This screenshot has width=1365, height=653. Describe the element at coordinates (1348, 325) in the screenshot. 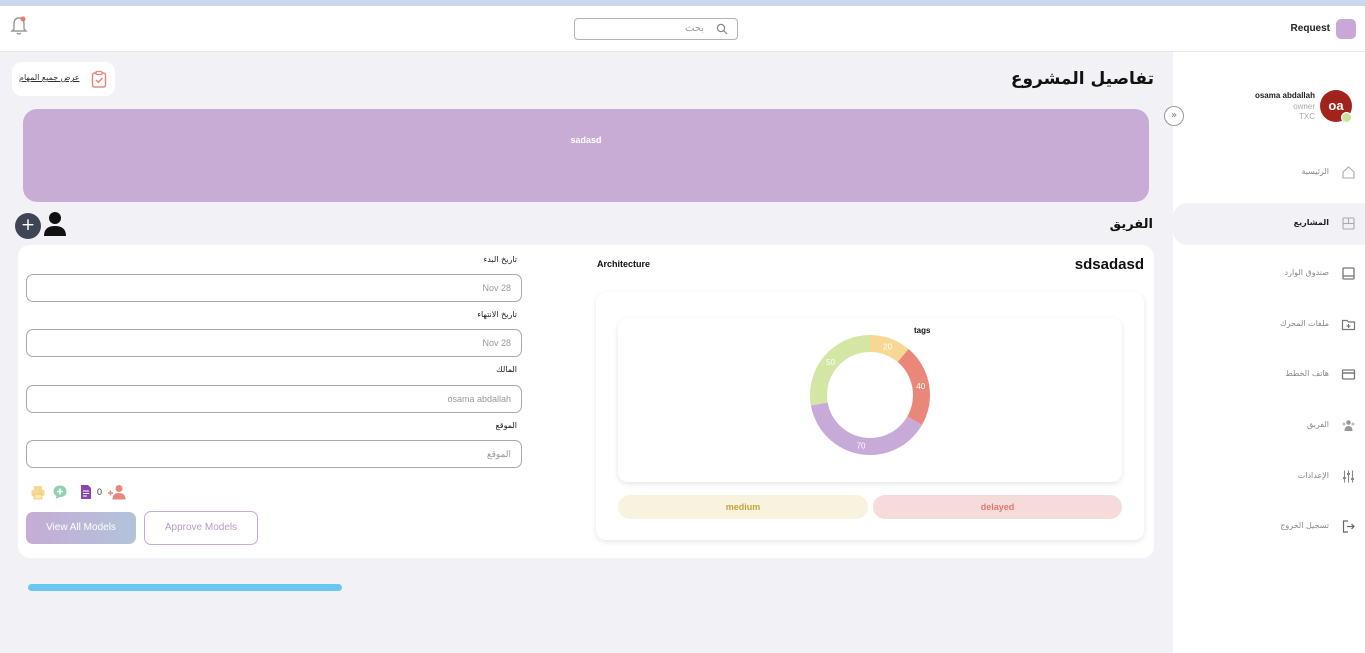

I see `folder-icon` at that location.